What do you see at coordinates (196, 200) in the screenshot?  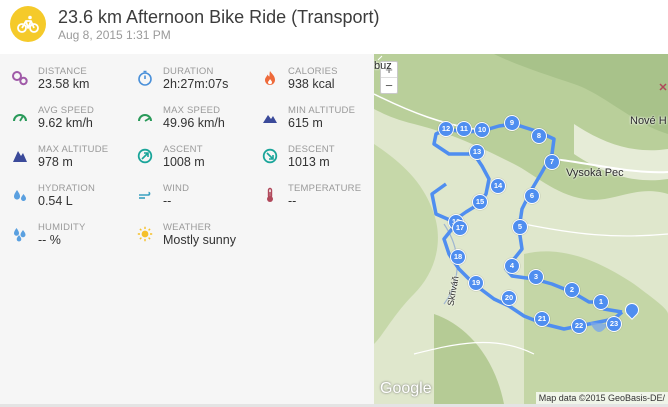 I see `stat-wind: WIND --` at bounding box center [196, 200].